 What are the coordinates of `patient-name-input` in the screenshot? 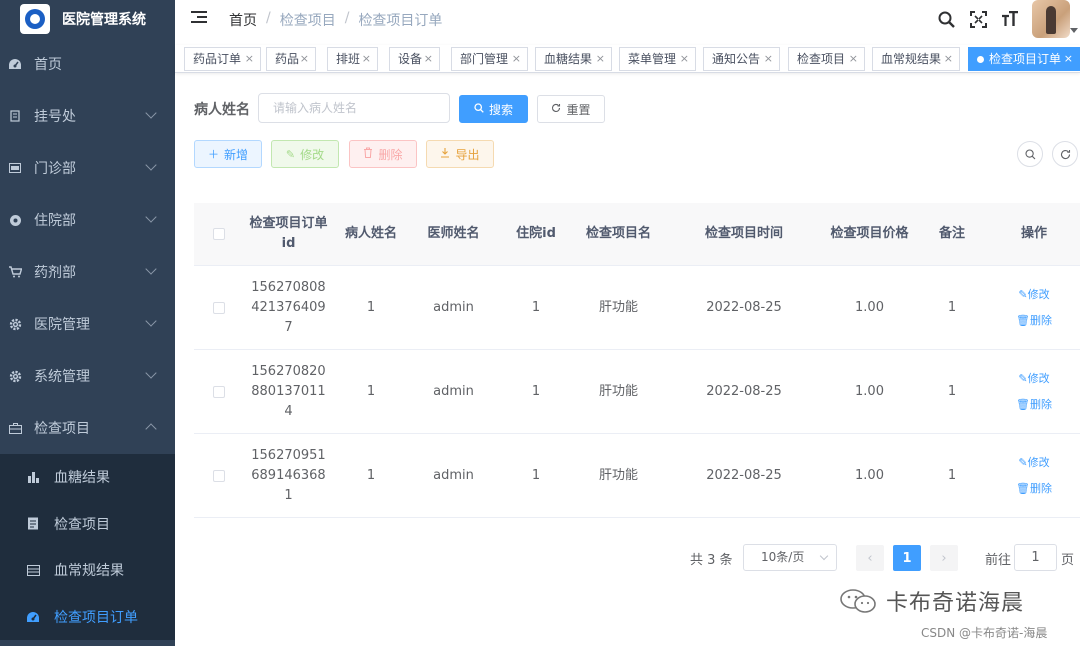 It's located at (354, 108).